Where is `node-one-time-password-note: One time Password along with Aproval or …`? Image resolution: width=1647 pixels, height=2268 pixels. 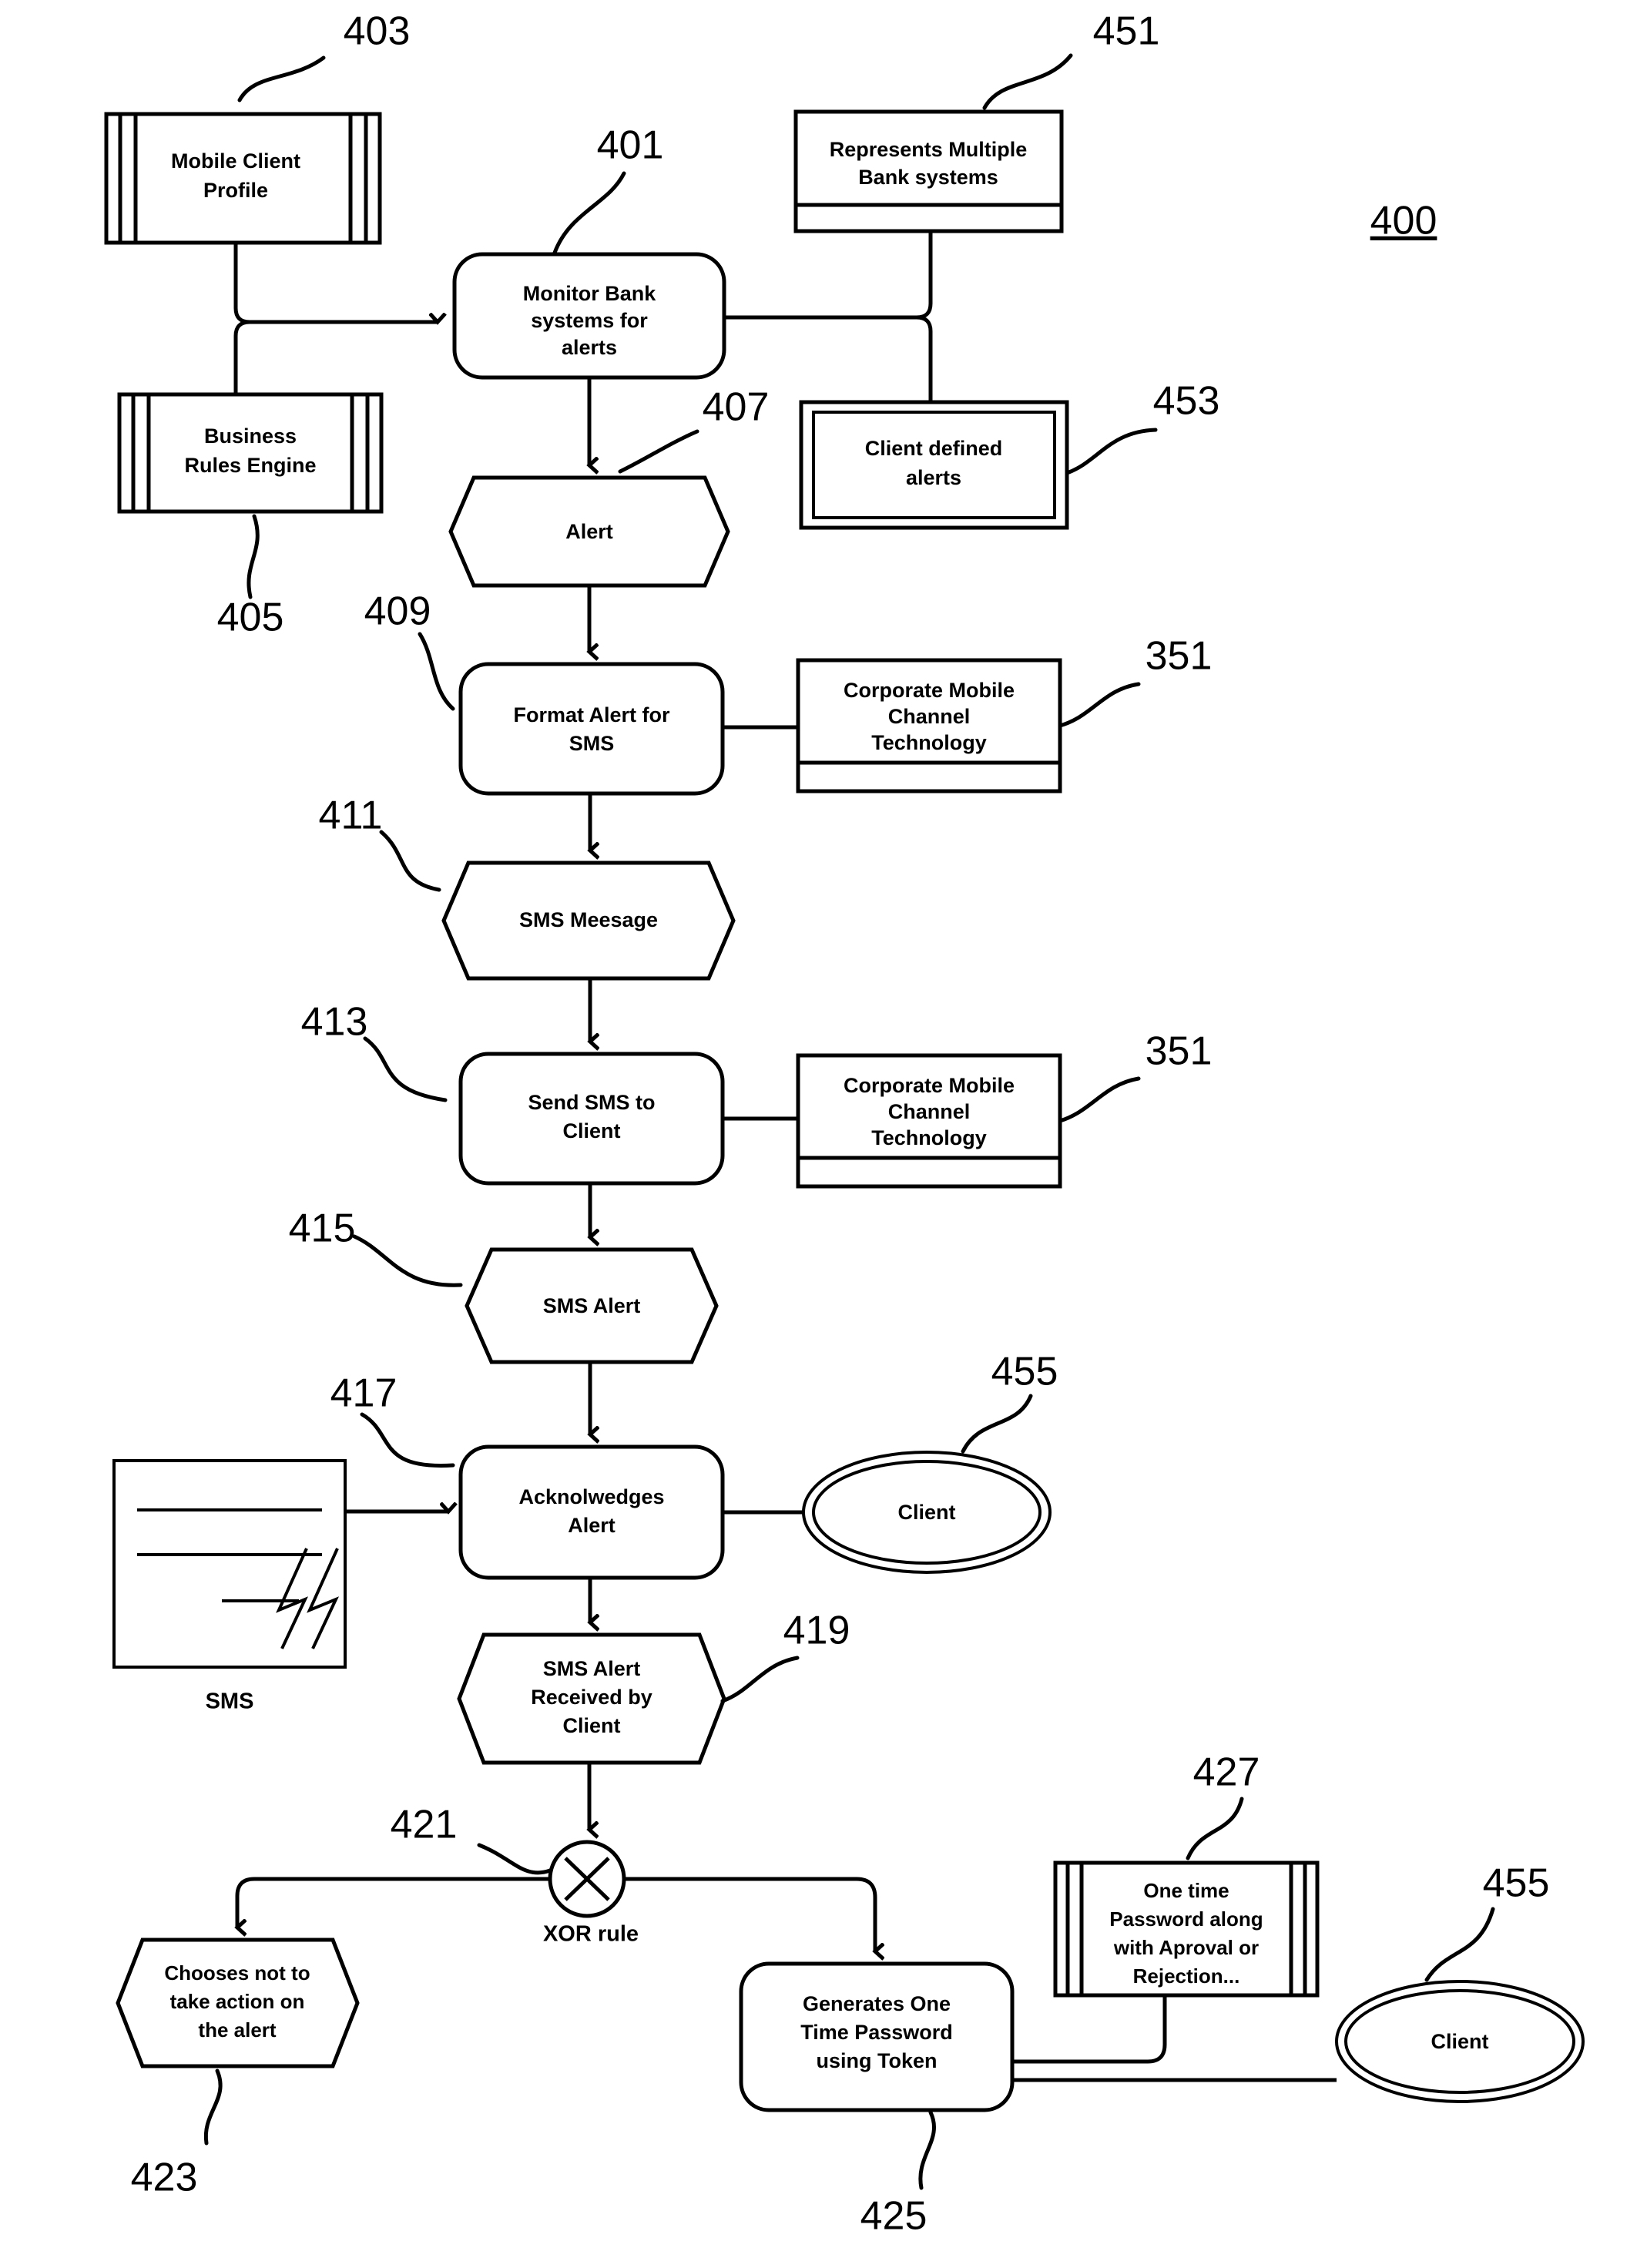 node-one-time-password-note: One time Password along with Aproval or … is located at coordinates (1186, 1929).